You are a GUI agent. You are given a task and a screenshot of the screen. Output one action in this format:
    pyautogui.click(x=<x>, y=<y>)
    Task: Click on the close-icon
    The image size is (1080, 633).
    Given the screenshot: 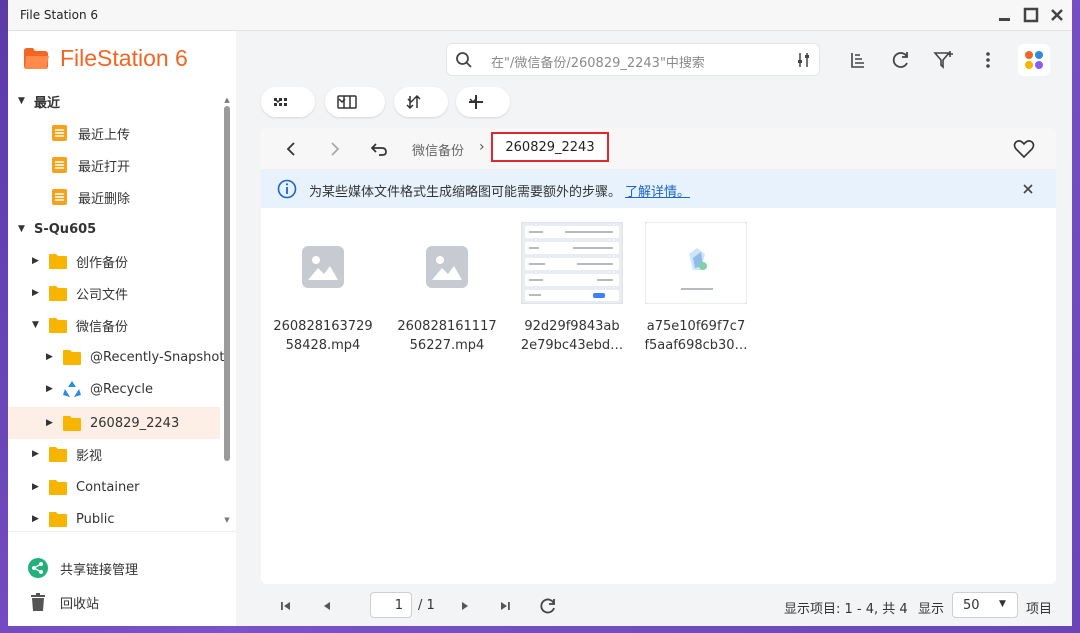 What is the action you would take?
    pyautogui.click(x=1057, y=15)
    